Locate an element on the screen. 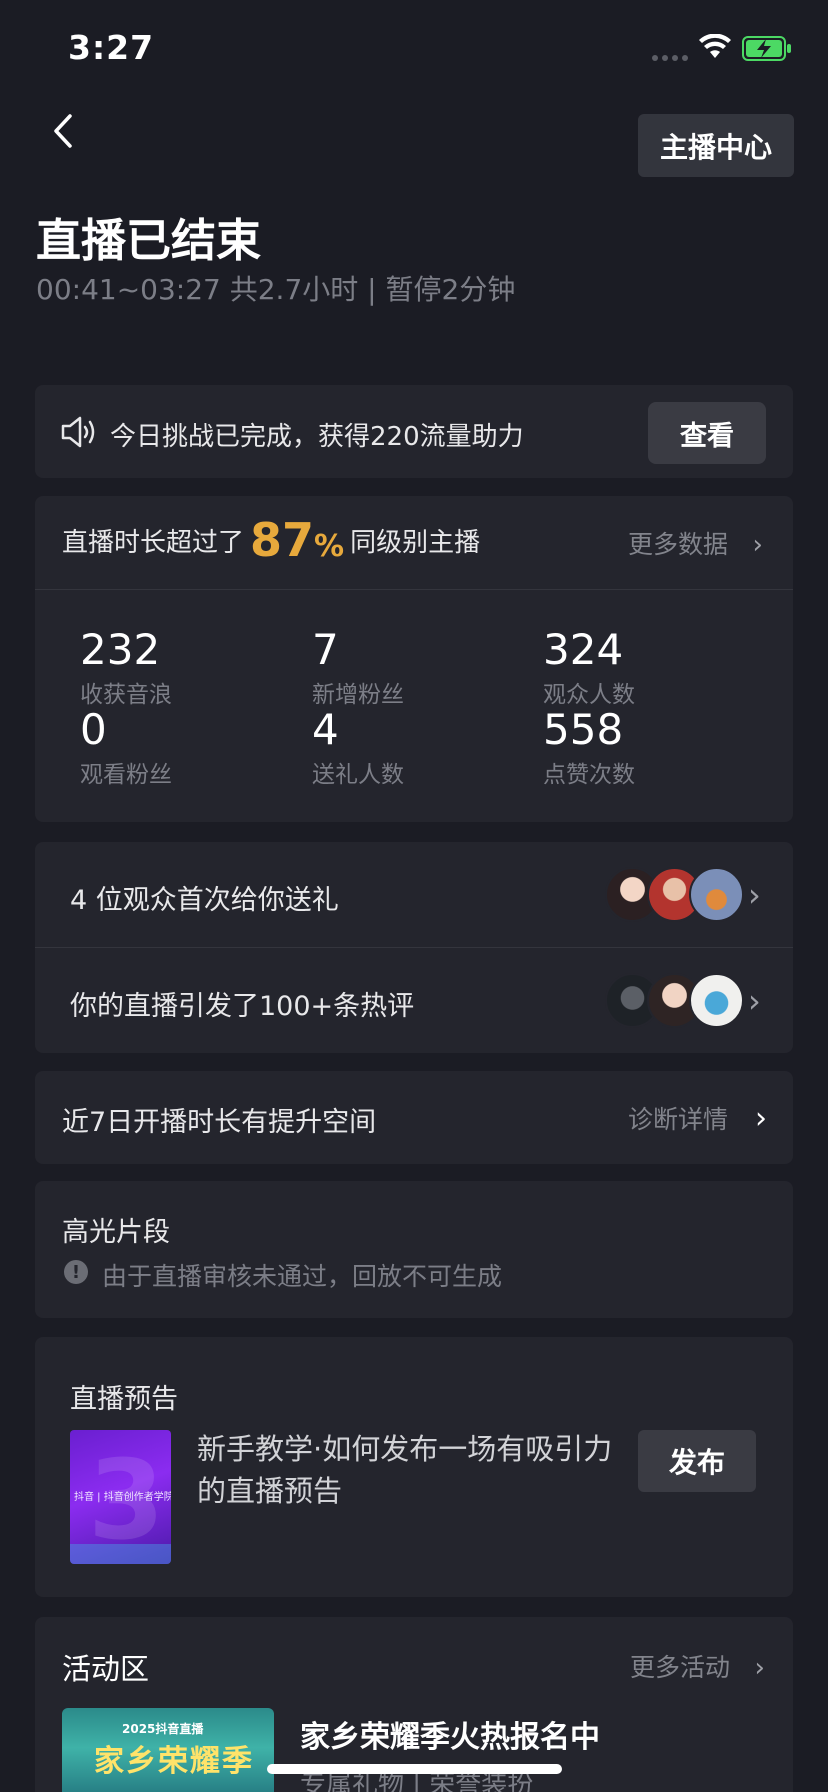 Image resolution: width=828 pixels, height=1792 pixels. more-activities-link: 更多活动 › is located at coordinates (697, 1666).